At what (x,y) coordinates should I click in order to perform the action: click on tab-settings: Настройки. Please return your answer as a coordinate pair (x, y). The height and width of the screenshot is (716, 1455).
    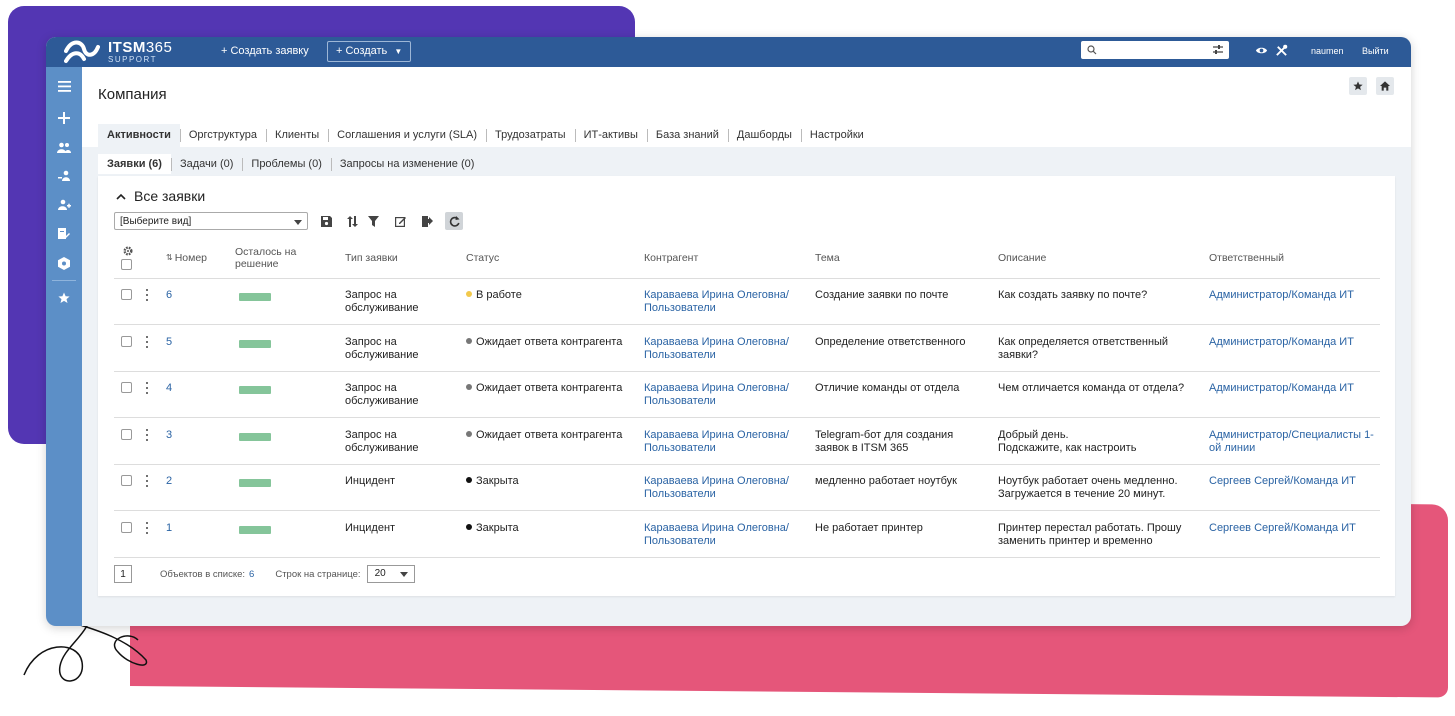
    Looking at the image, I should click on (836, 135).